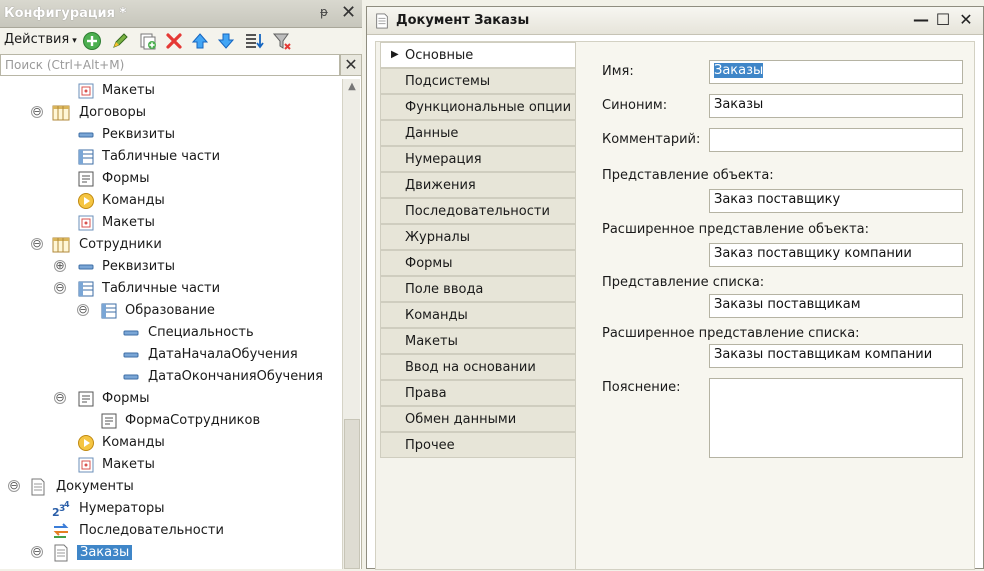 This screenshot has width=984, height=571. Describe the element at coordinates (836, 418) in the screenshot. I see `explanation-field` at that location.